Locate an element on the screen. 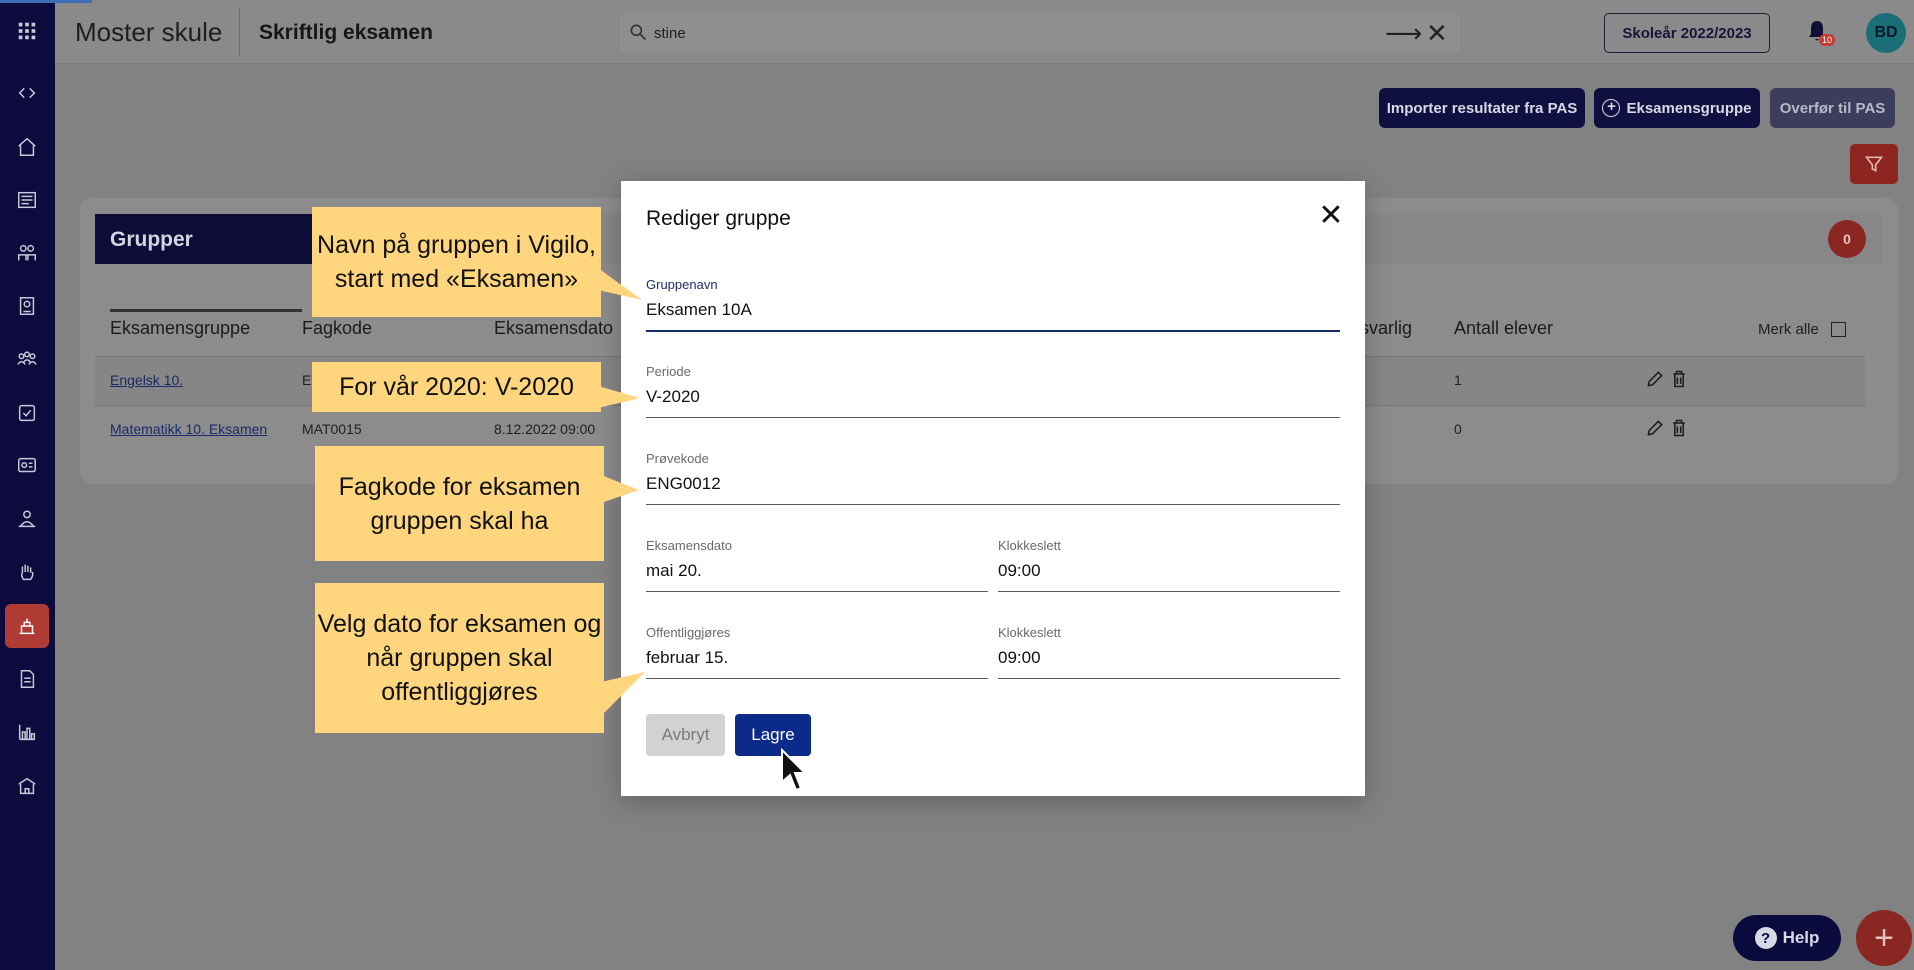  group-code: MAT0015 is located at coordinates (332, 429).